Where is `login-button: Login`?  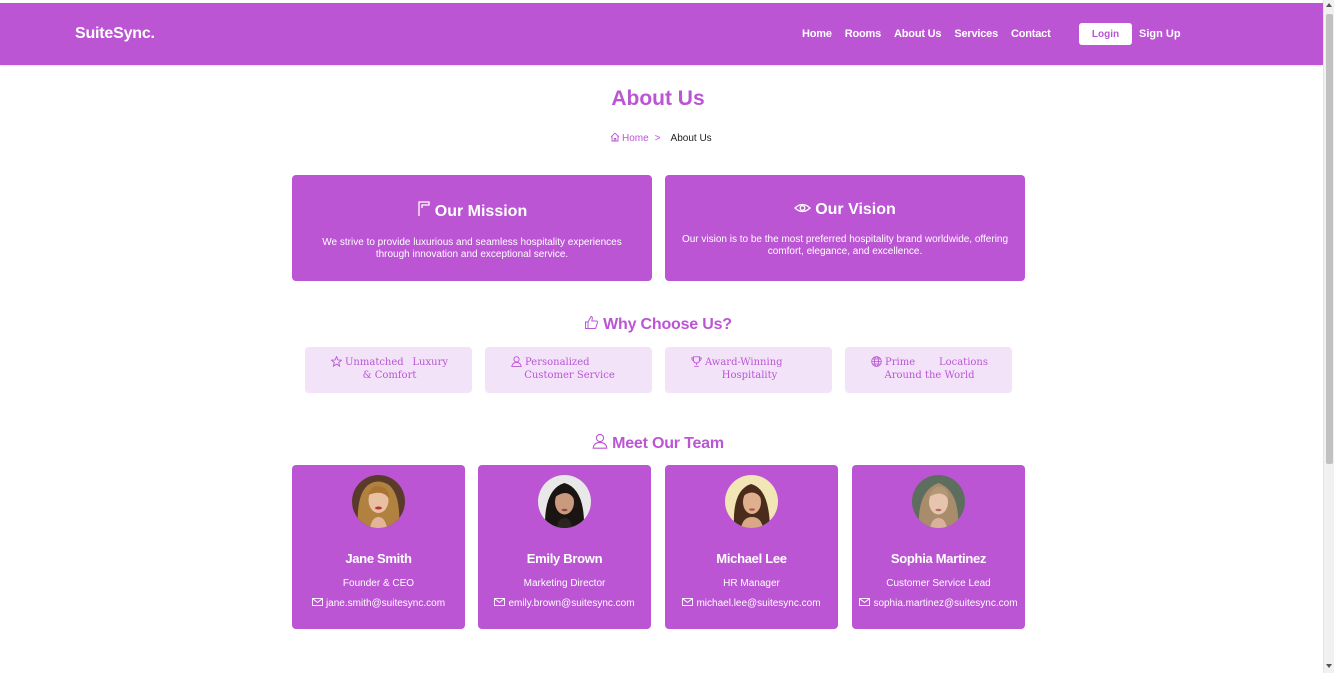
login-button: Login is located at coordinates (1105, 34).